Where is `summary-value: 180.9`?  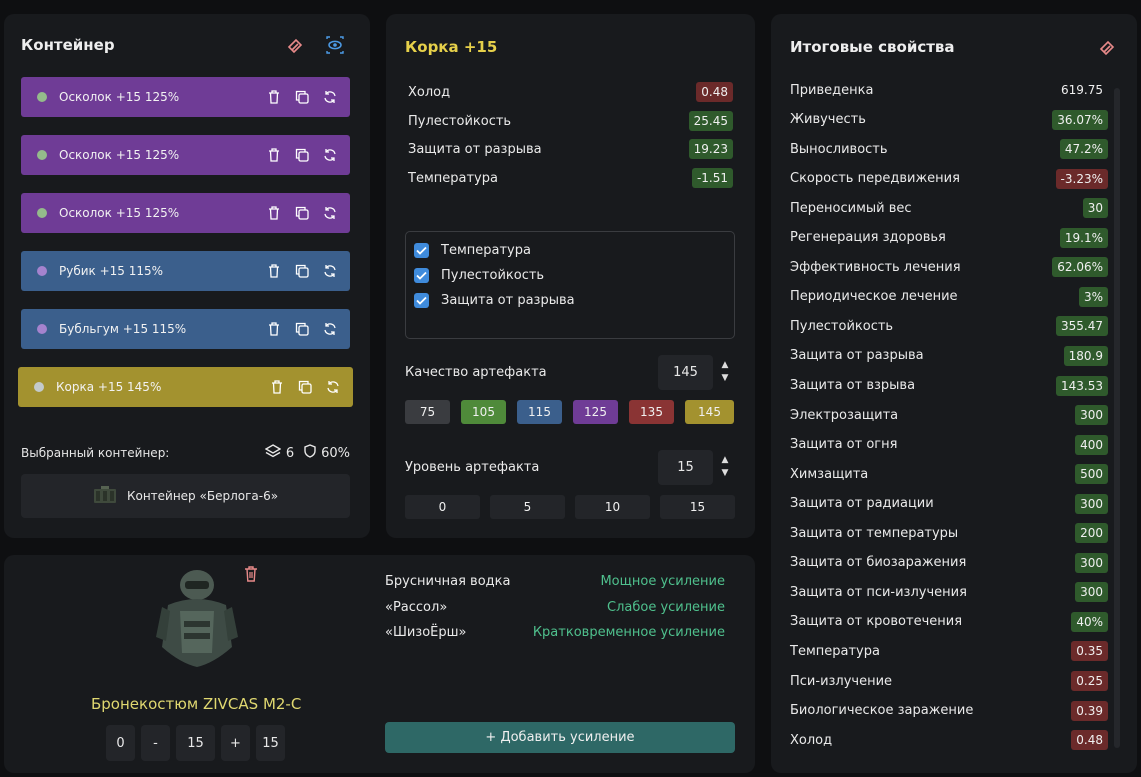 summary-value: 180.9 is located at coordinates (1085, 355).